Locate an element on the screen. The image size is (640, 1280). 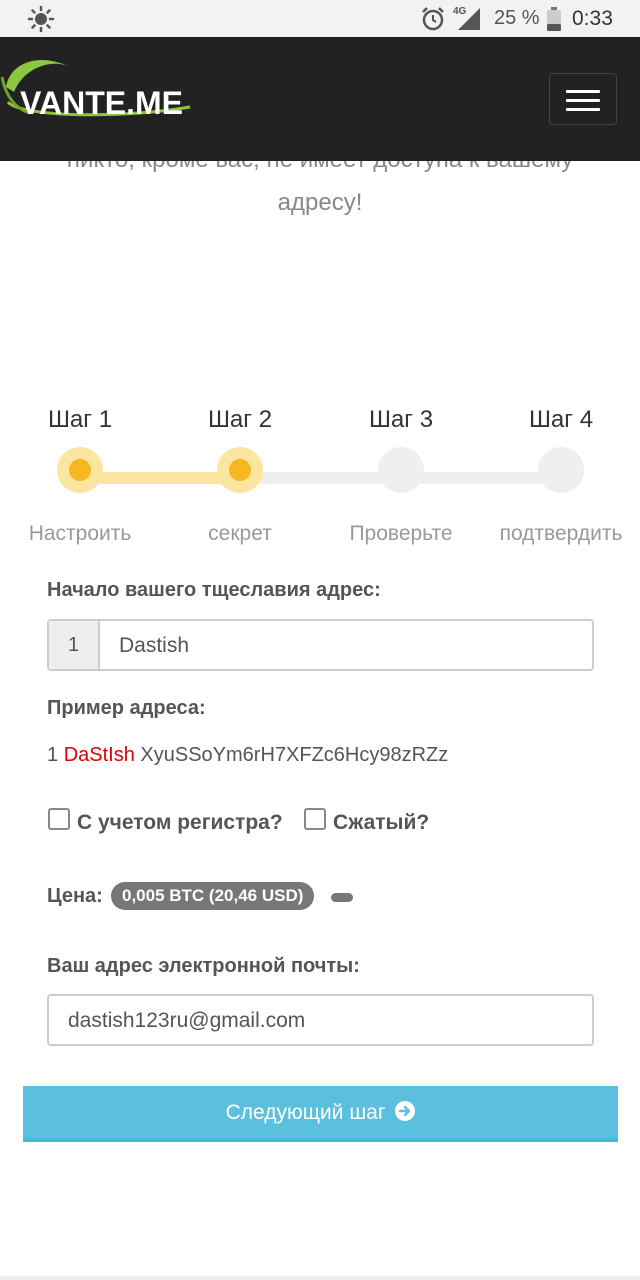
clock: 0:33 is located at coordinates (592, 18).